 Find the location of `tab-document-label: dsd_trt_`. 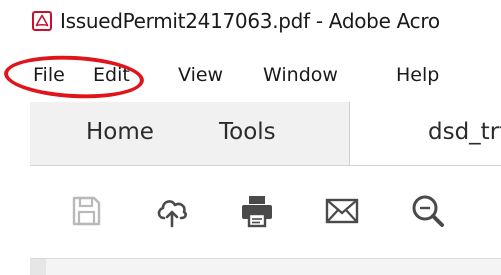

tab-document-label: dsd_trt_ is located at coordinates (464, 132).